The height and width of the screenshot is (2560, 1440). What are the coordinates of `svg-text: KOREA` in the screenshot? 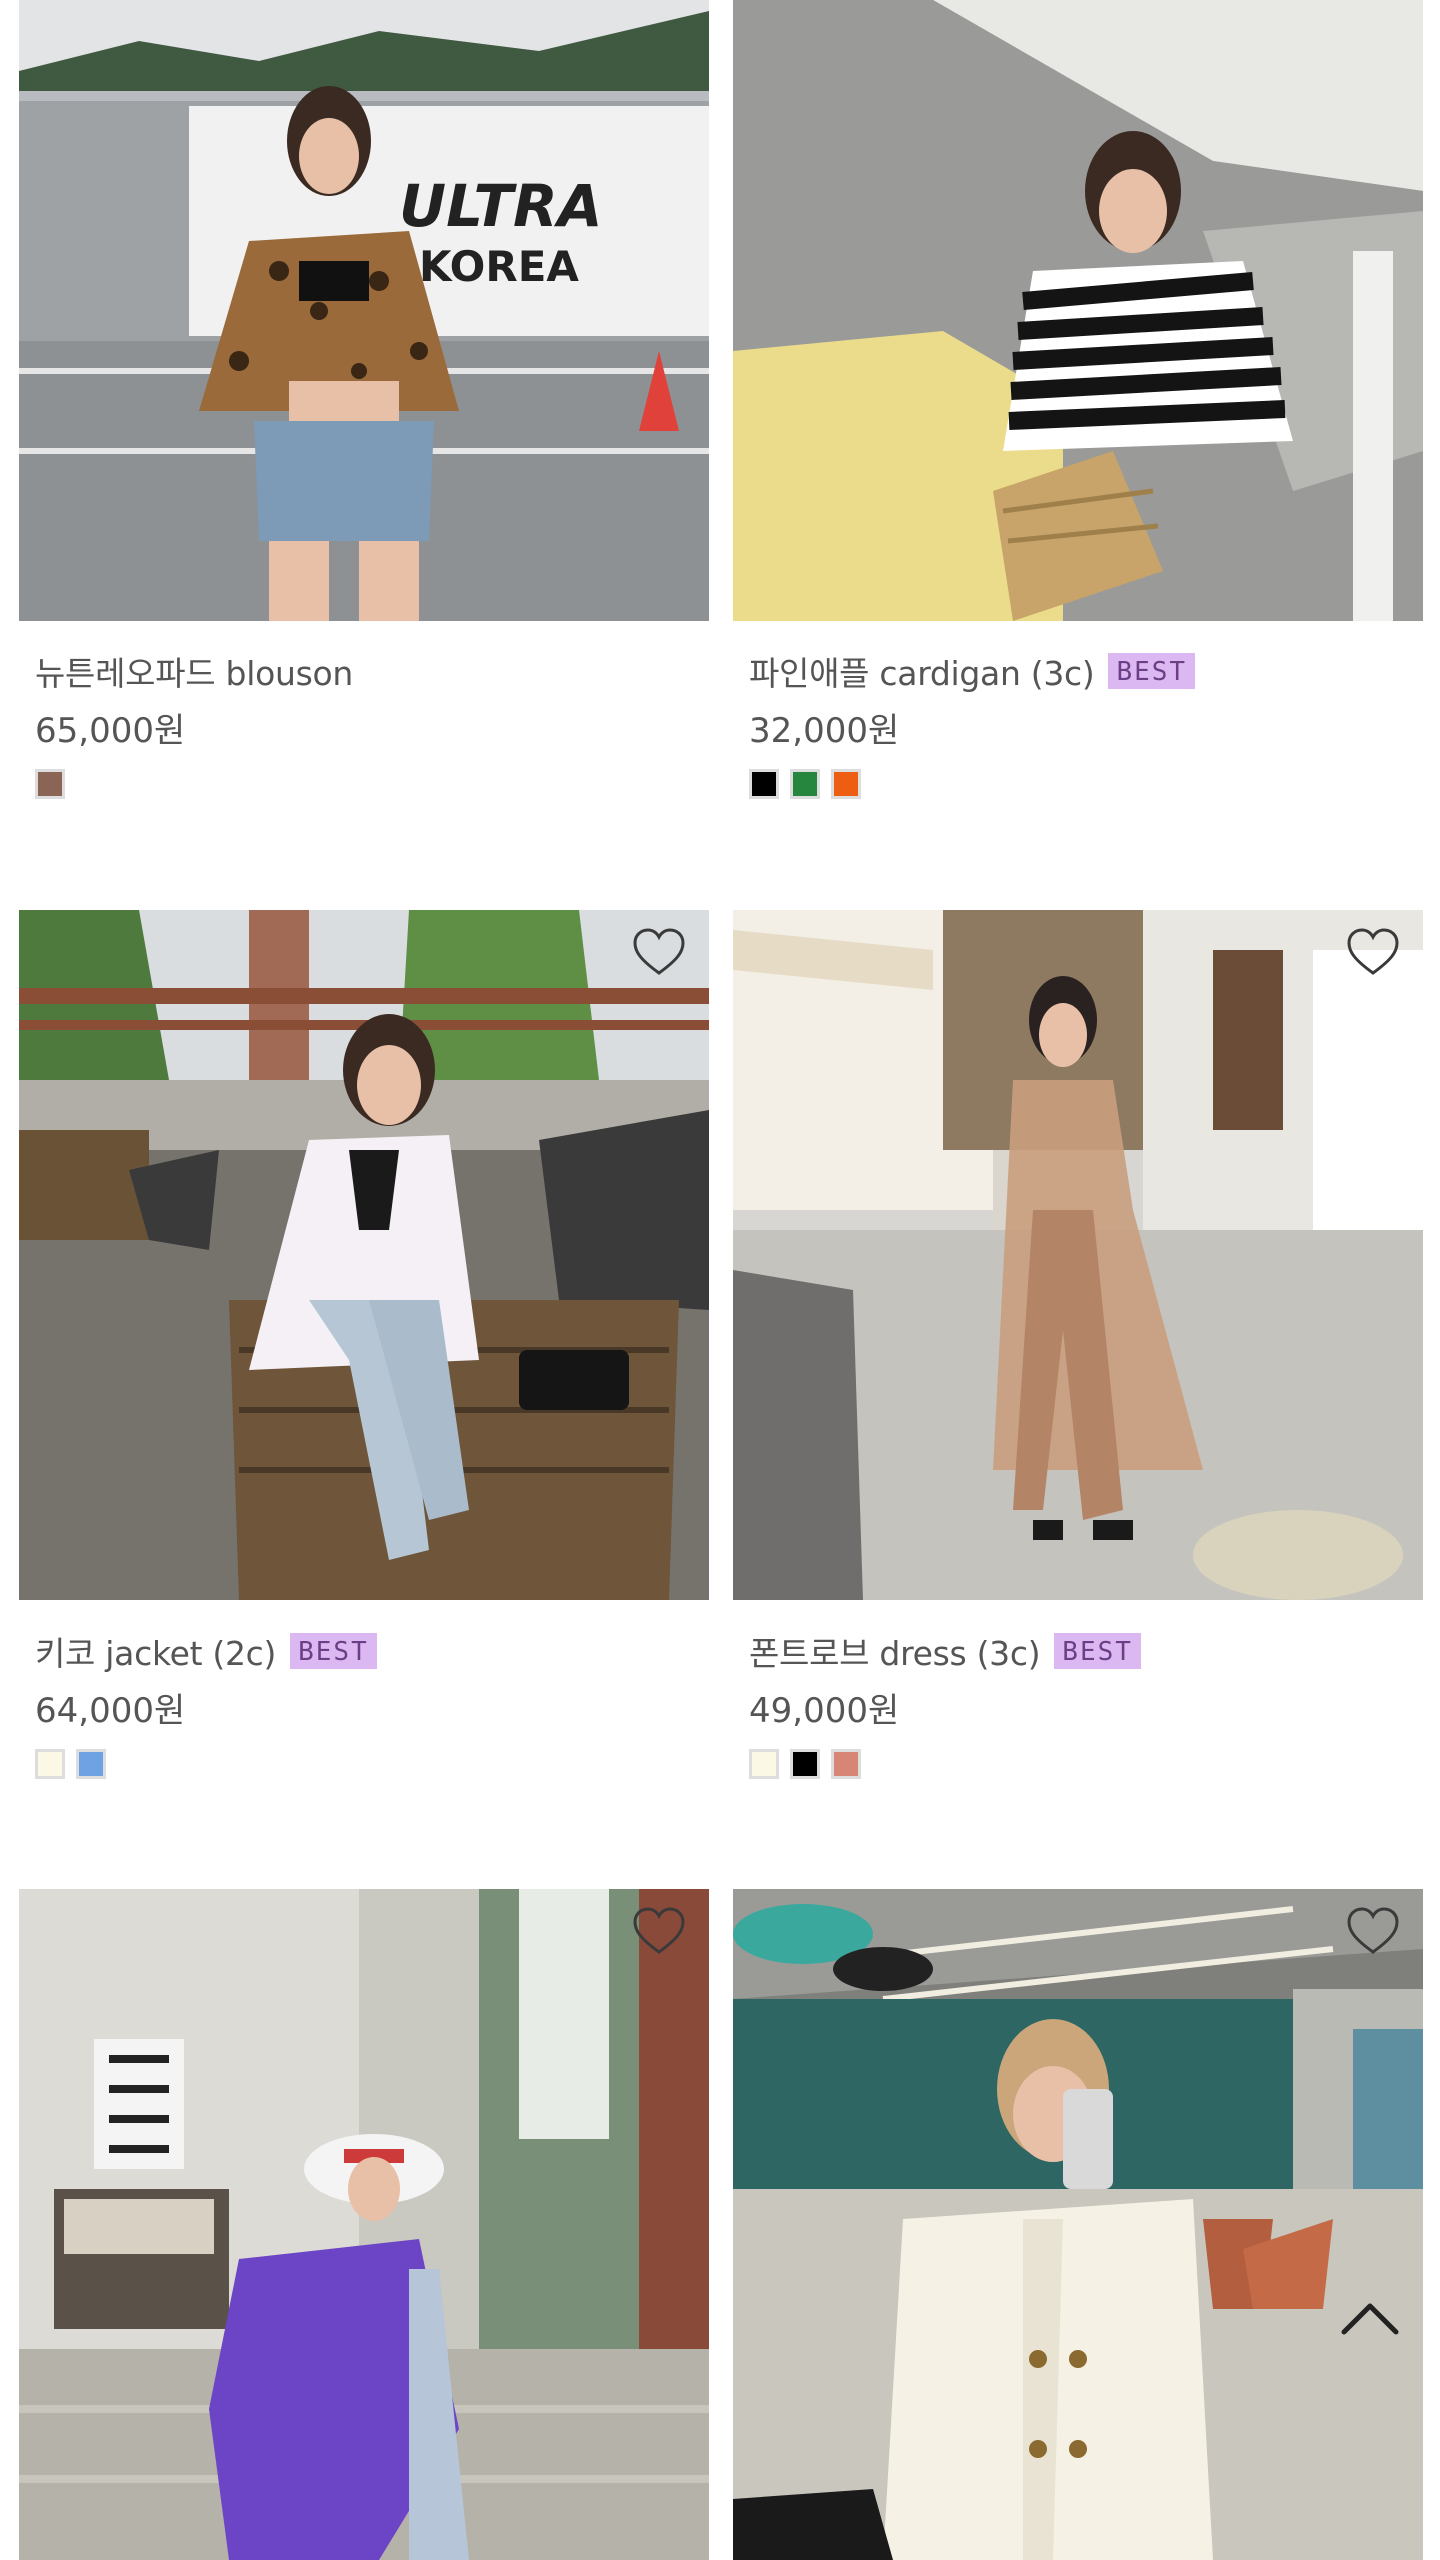 It's located at (499, 266).